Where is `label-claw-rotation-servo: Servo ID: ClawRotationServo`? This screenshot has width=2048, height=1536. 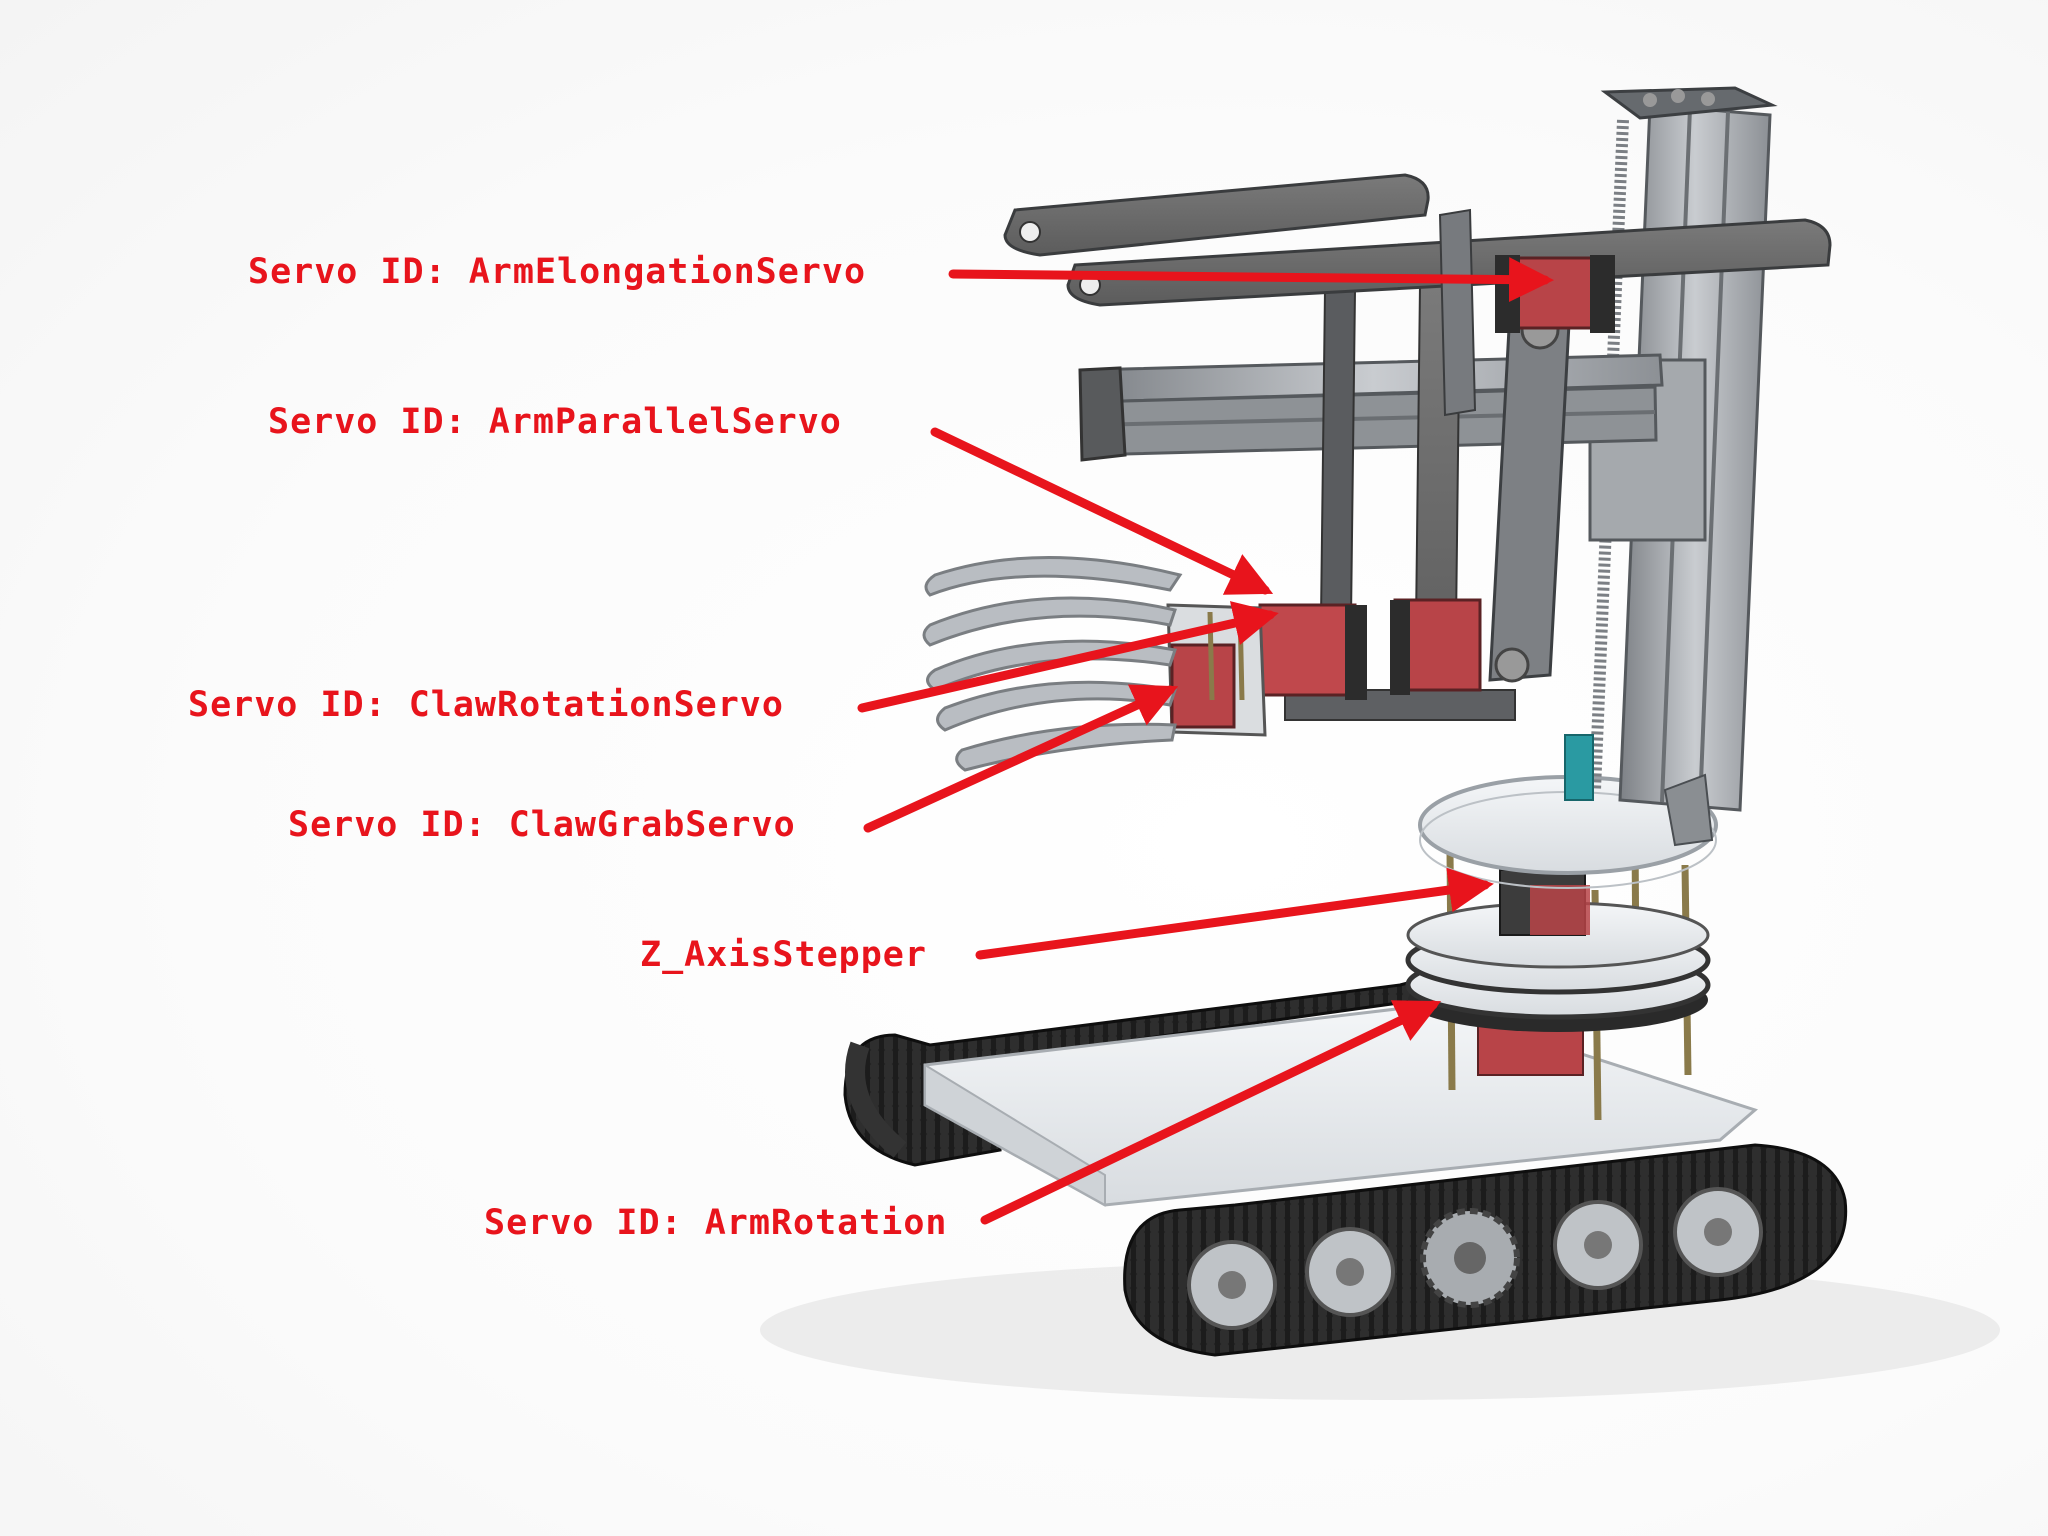
label-claw-rotation-servo: Servo ID: ClawRotationServo is located at coordinates (486, 705).